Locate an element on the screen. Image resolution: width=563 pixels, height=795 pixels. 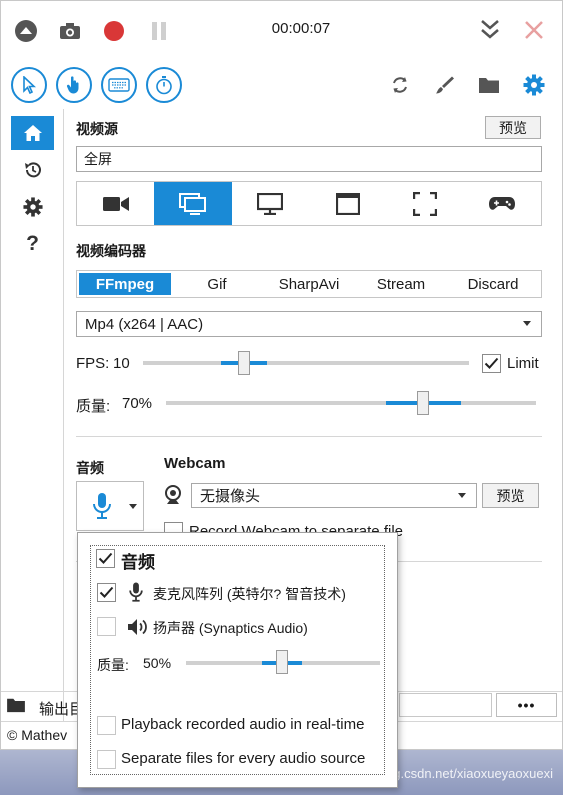
capture-mode-window is located at coordinates (347, 203).